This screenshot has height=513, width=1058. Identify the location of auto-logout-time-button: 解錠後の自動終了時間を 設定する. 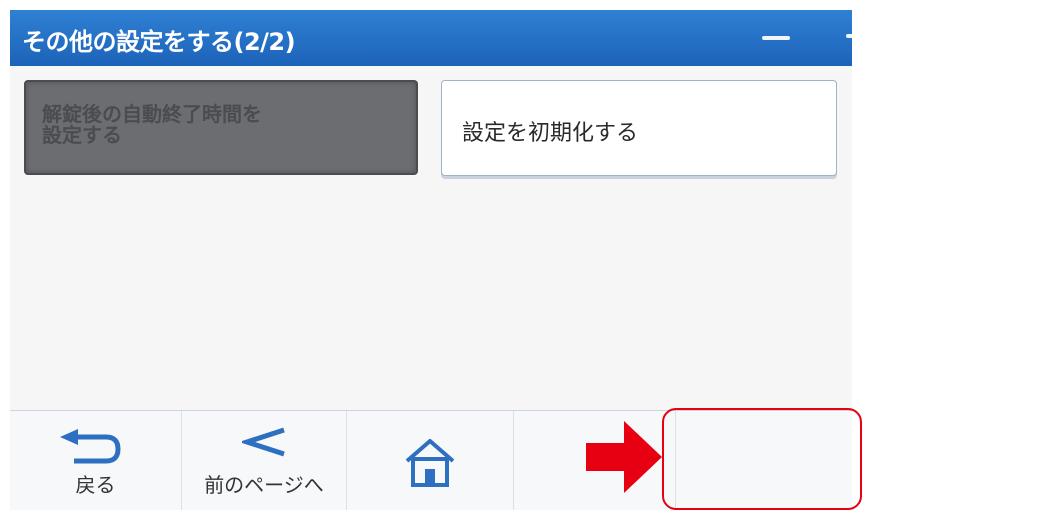
(221, 127).